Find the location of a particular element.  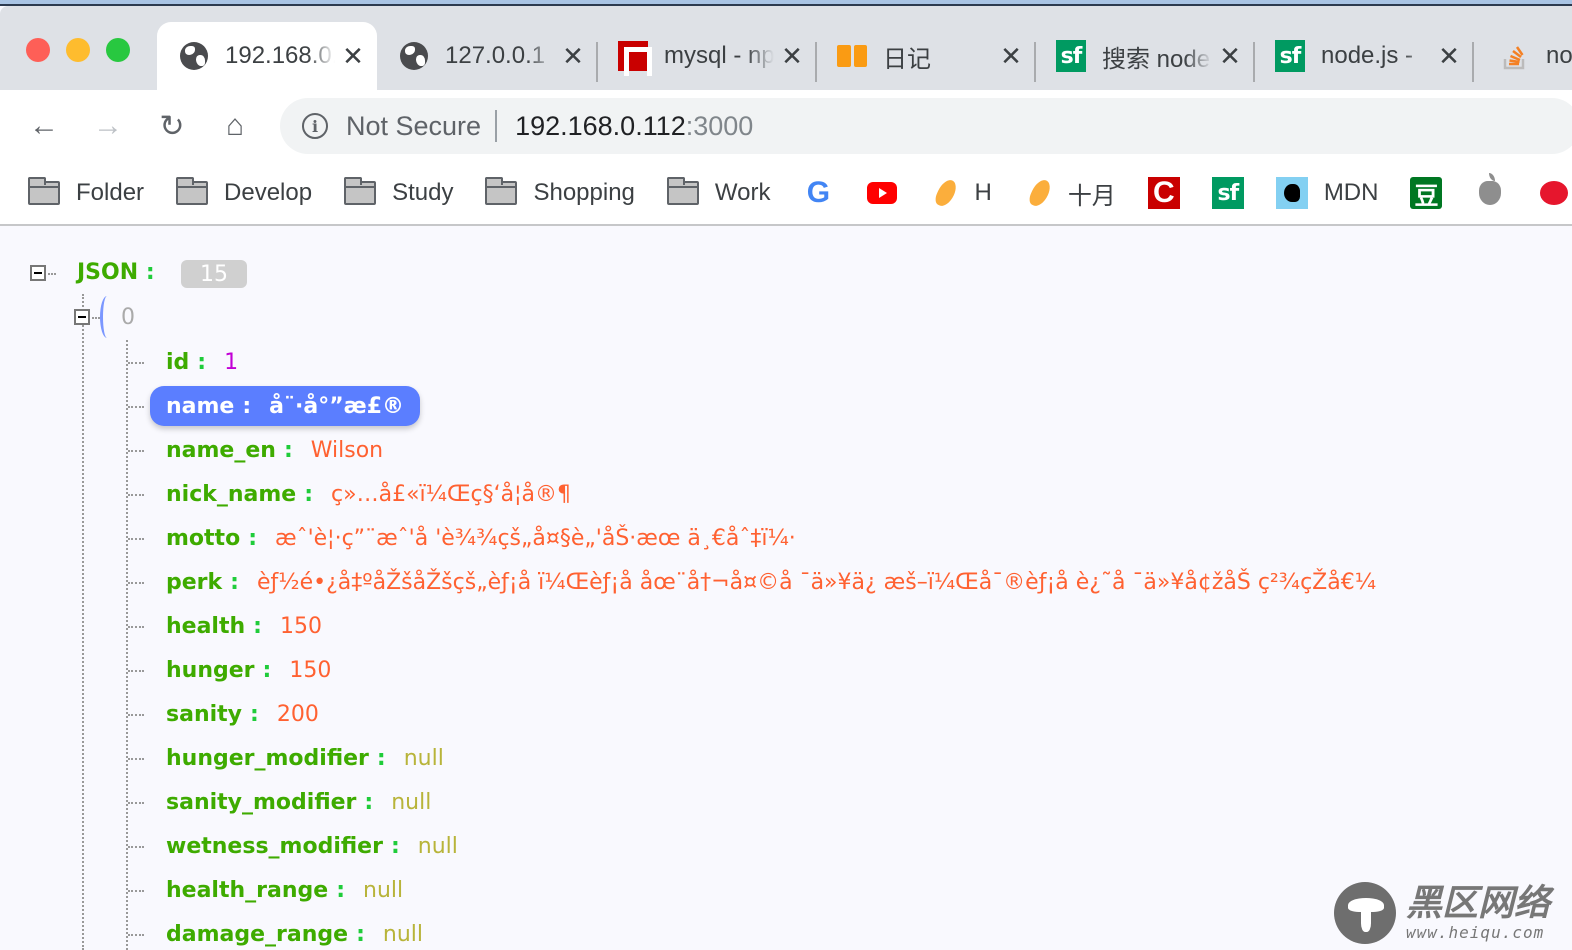

bookmark-folder: Folder is located at coordinates (86, 192).